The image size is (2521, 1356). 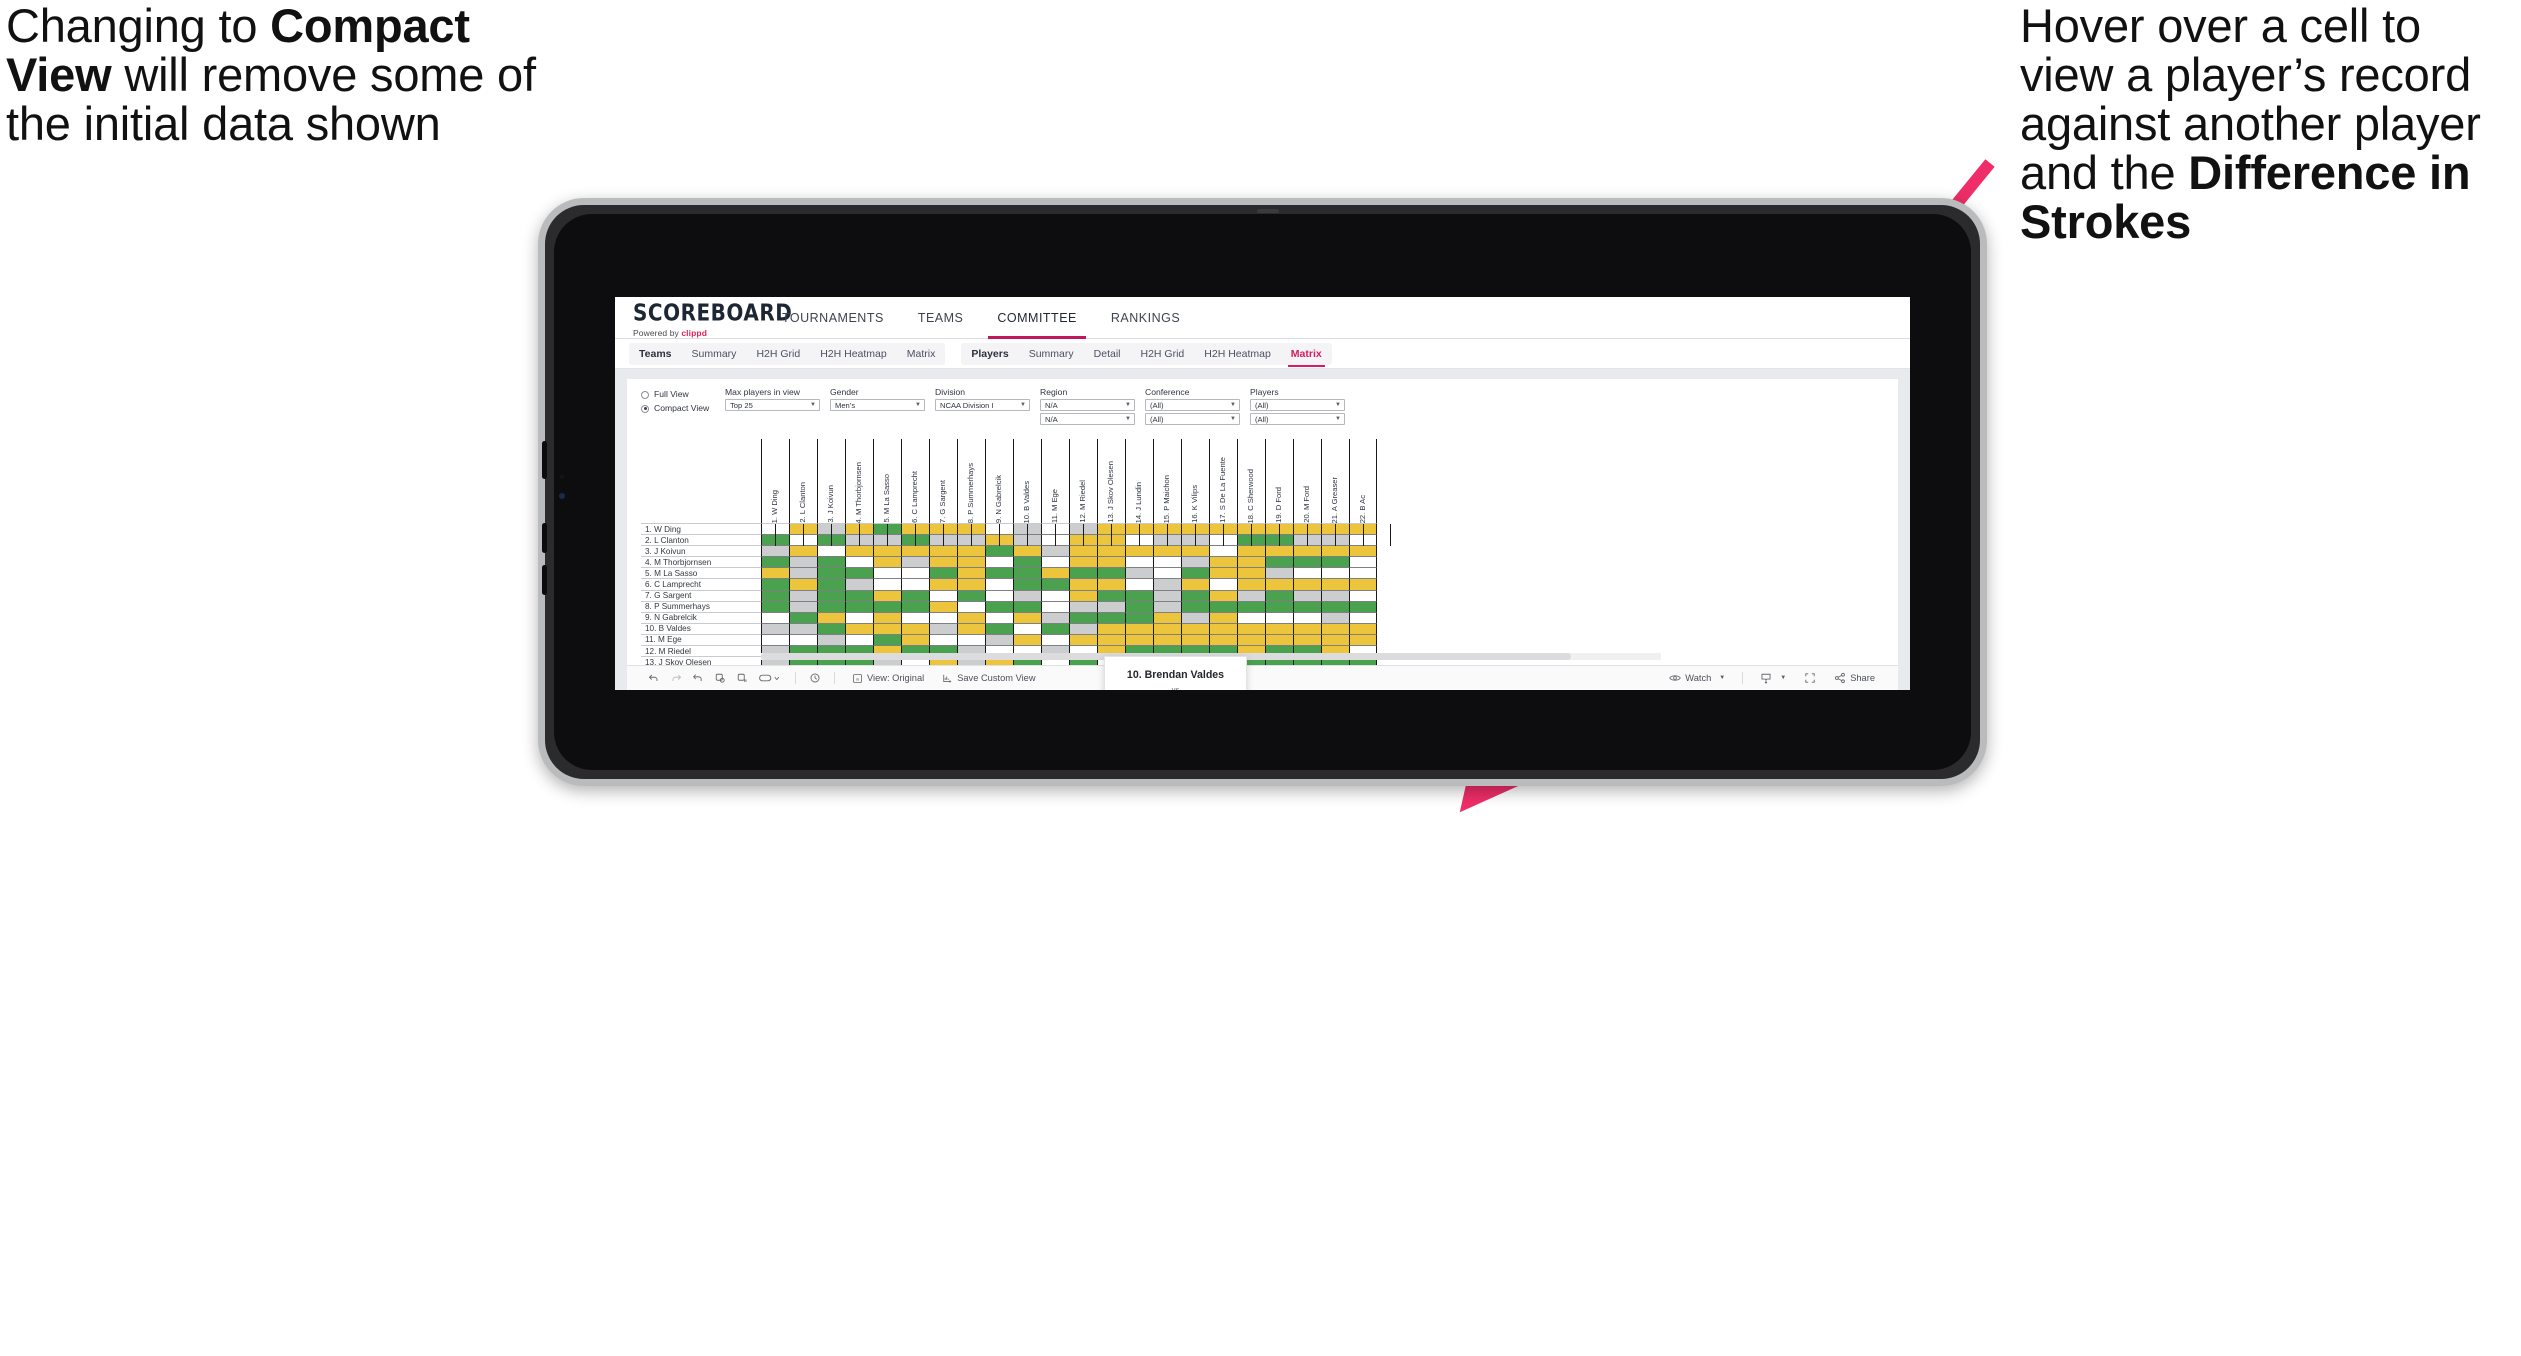 I want to click on redo-icon, so click(x=676, y=678).